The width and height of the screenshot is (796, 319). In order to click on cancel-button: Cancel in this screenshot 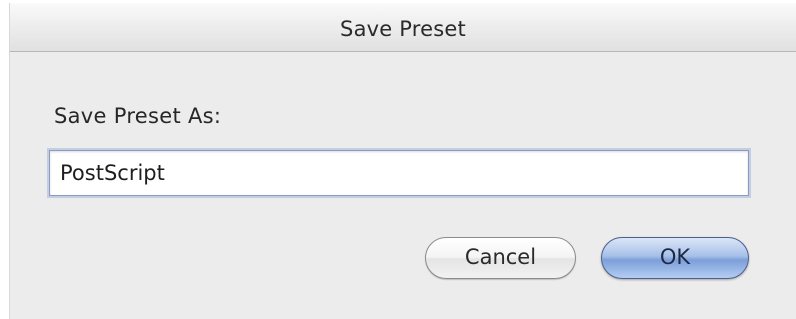, I will do `click(500, 258)`.